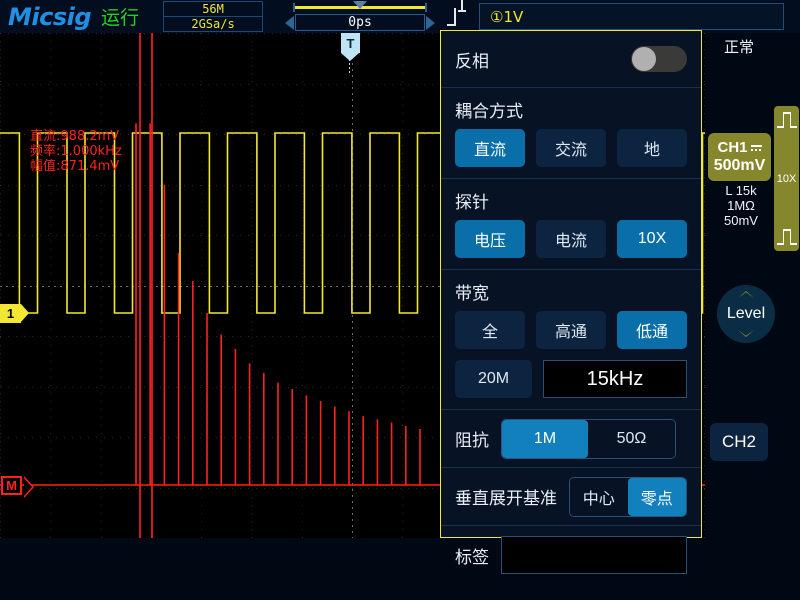  I want to click on menu-row-probe: 探针 电压 电流 10X, so click(571, 224).